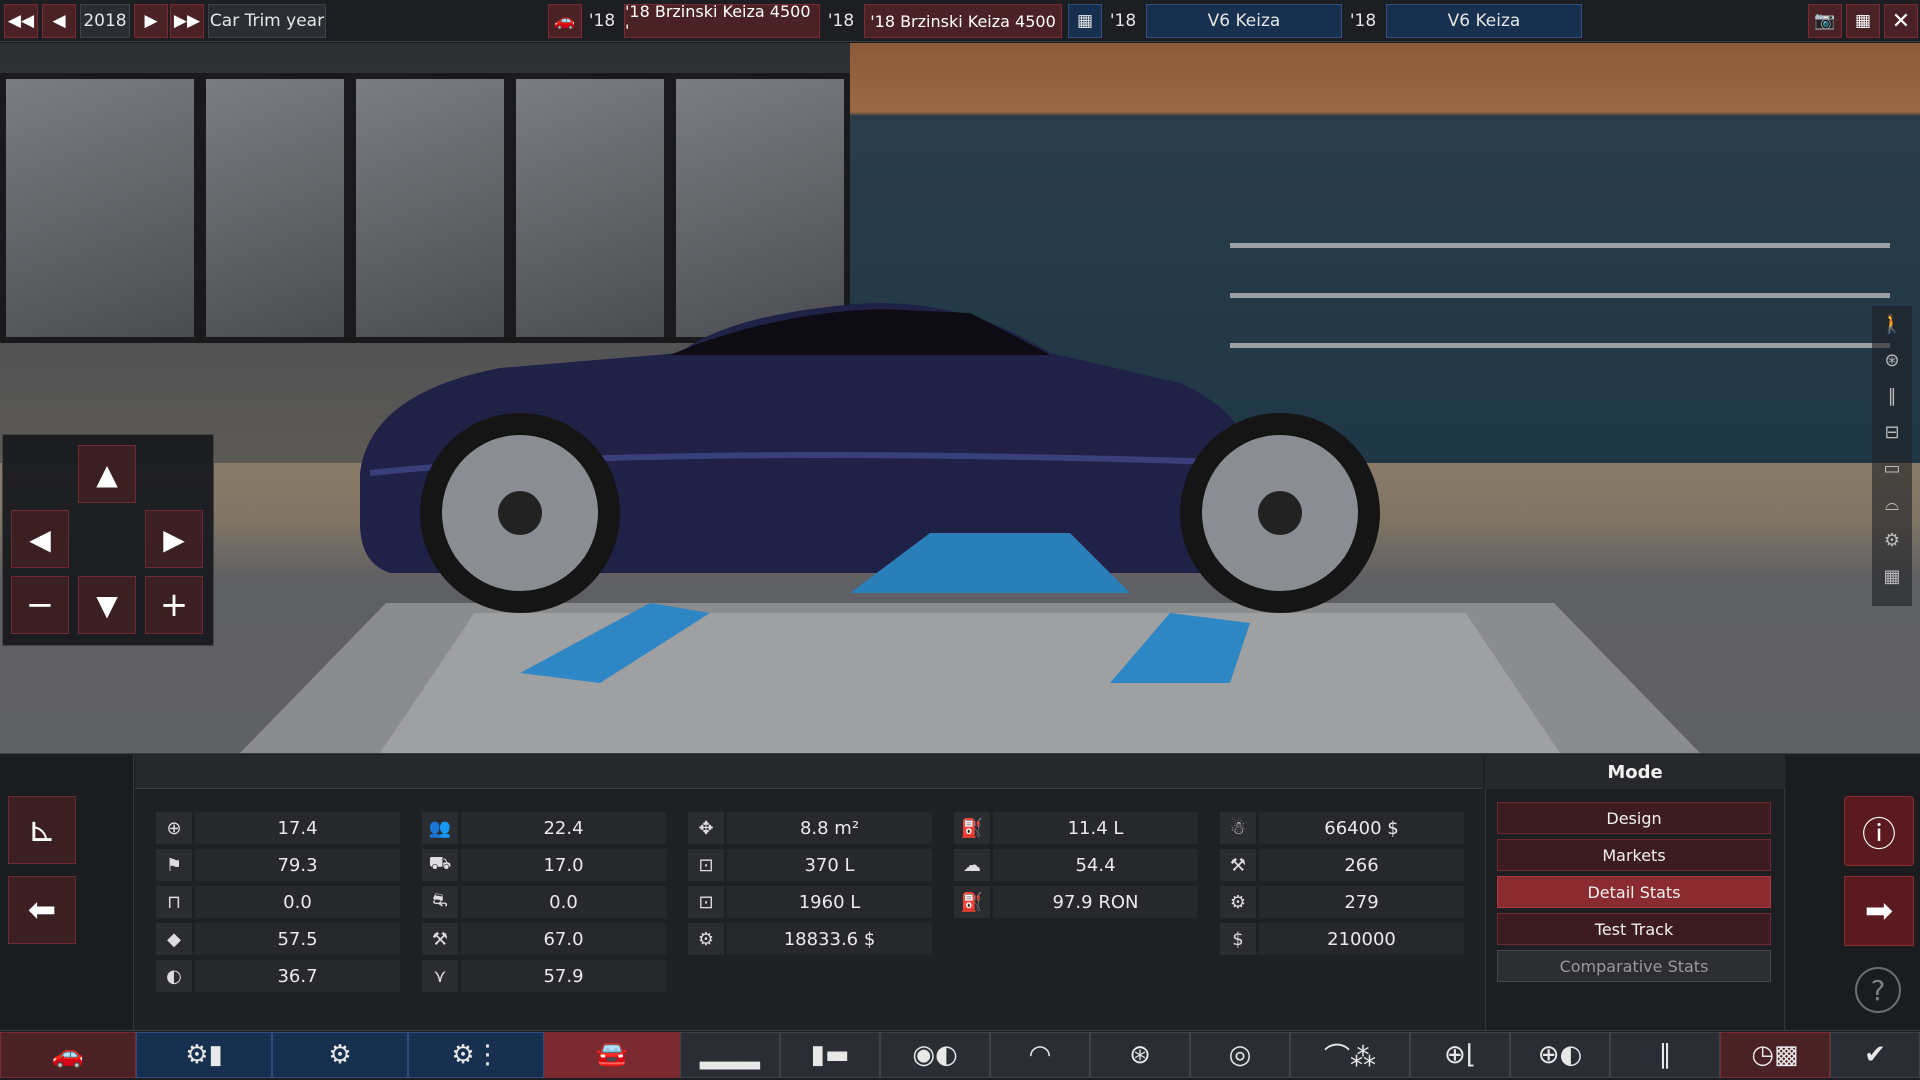 This screenshot has height=1080, width=1920. I want to click on close-icon: ✕, so click(1901, 21).